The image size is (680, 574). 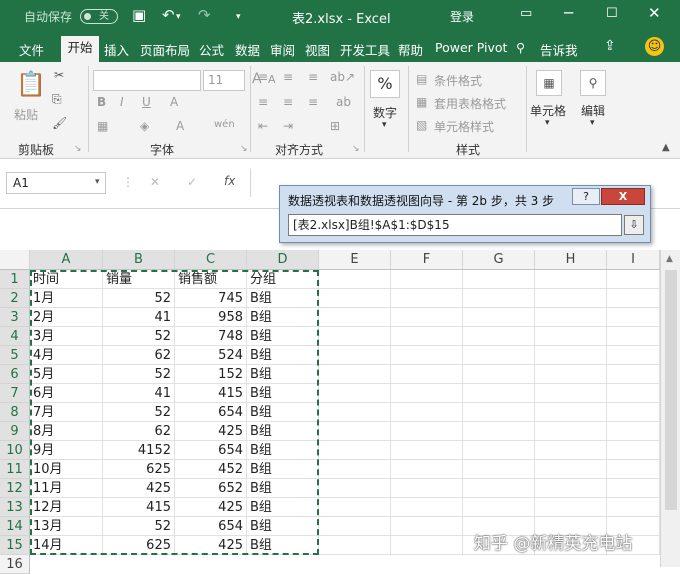 What do you see at coordinates (66, 298) in the screenshot?
I see `cell: 1月` at bounding box center [66, 298].